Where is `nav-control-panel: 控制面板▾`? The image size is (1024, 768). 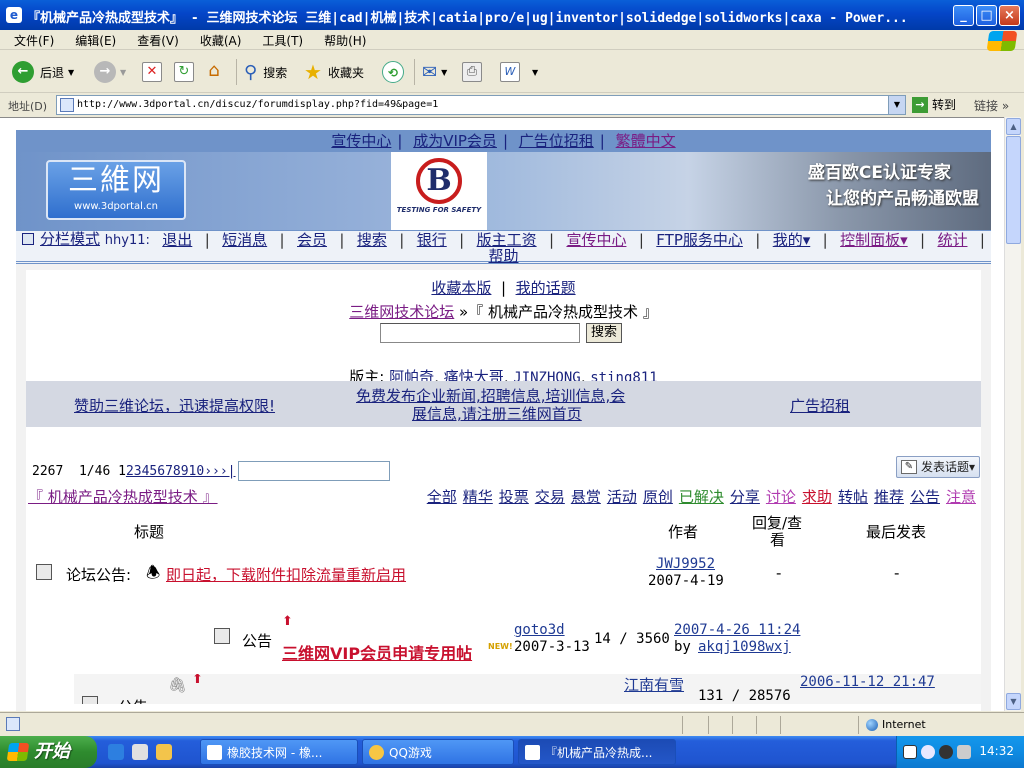
nav-control-panel: 控制面板▾ is located at coordinates (874, 240).